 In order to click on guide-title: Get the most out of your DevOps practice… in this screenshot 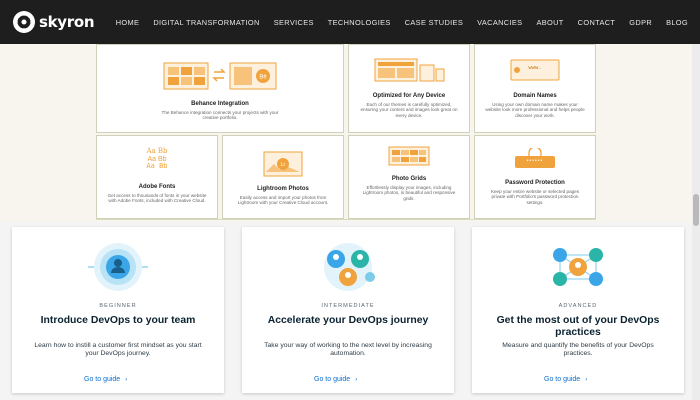, I will do `click(578, 326)`.